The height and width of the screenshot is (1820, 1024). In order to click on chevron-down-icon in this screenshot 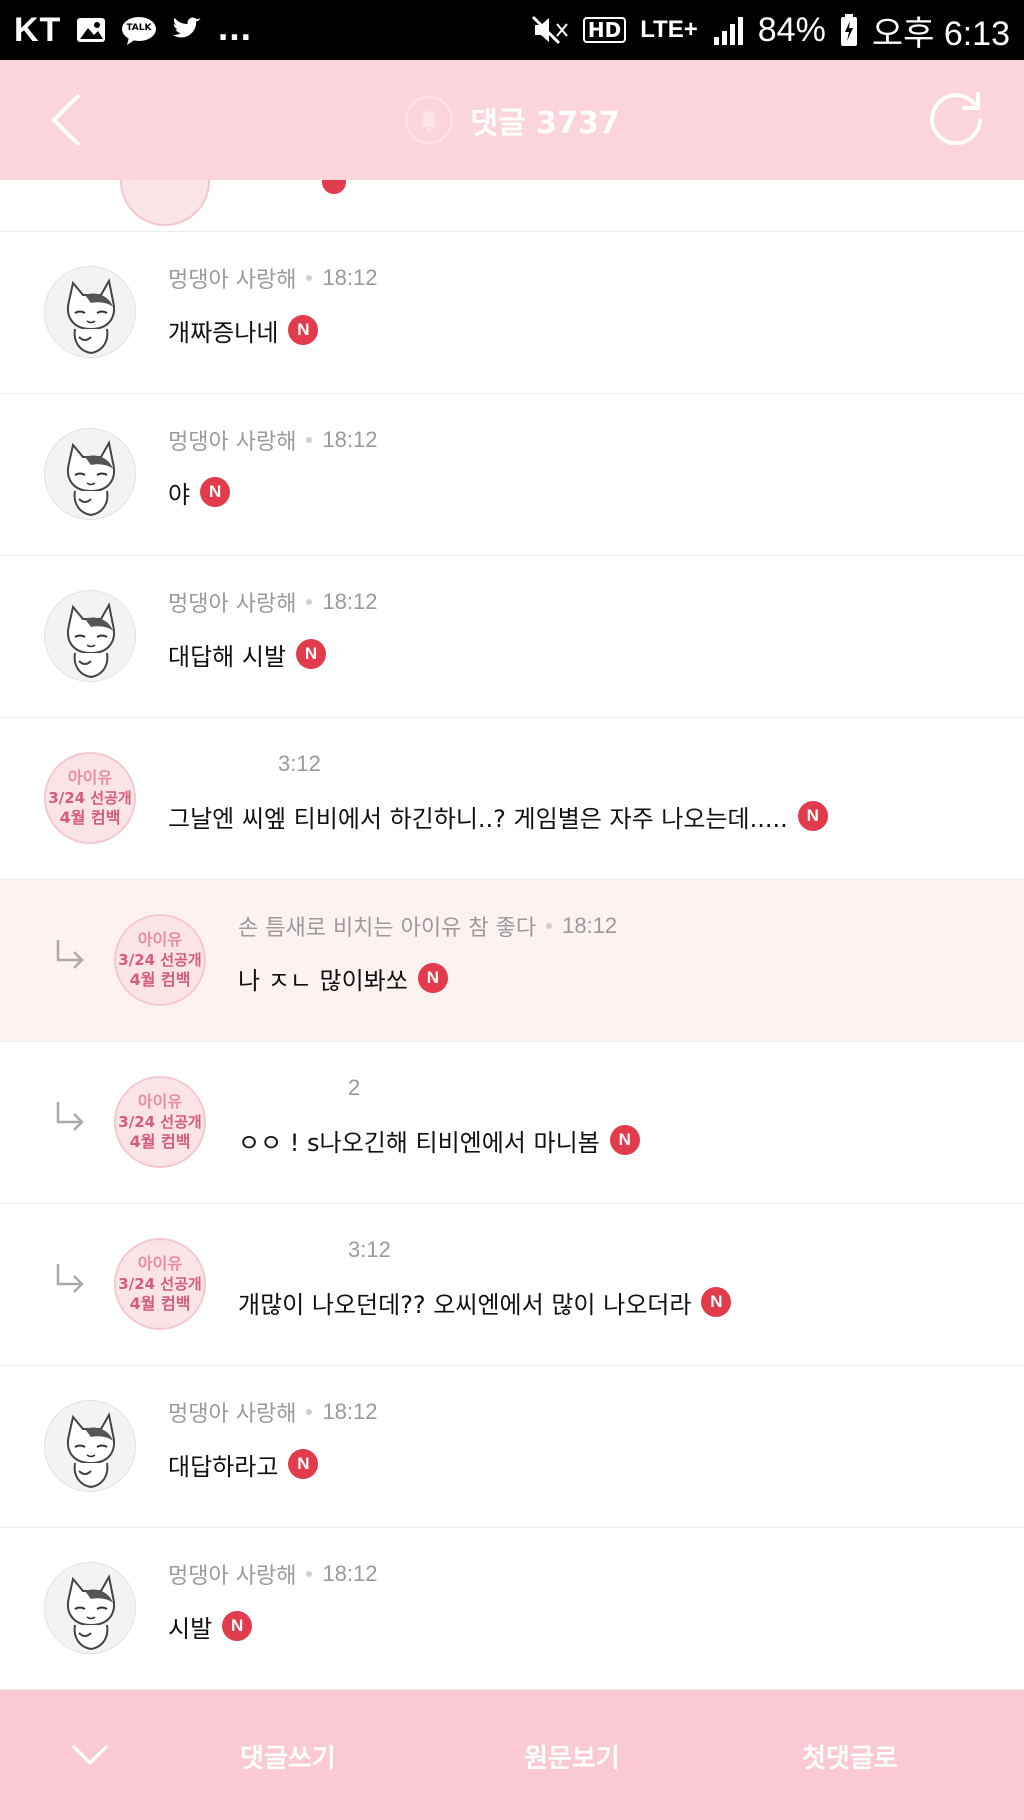, I will do `click(90, 1755)`.